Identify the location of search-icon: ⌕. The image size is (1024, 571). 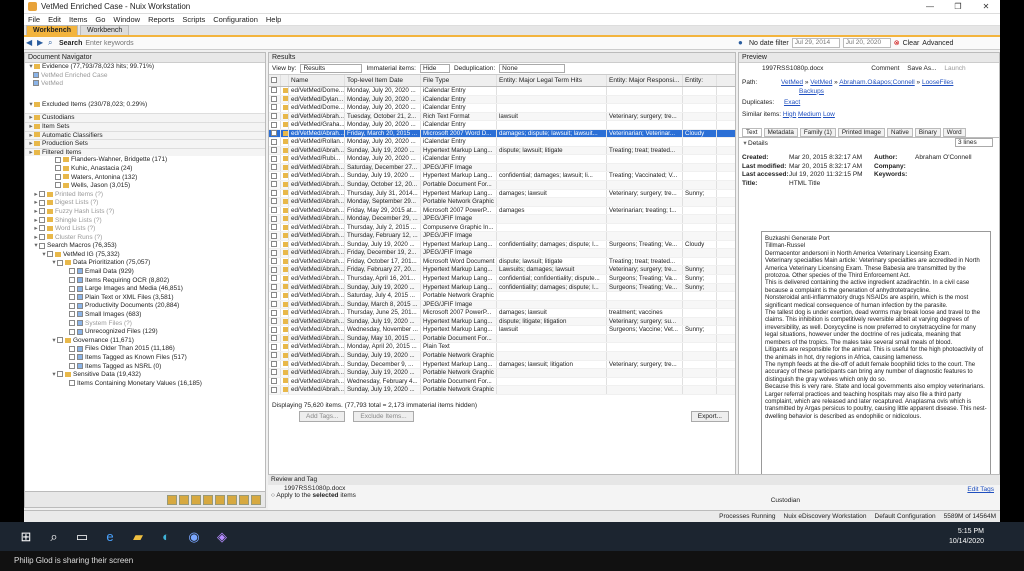
(54, 536).